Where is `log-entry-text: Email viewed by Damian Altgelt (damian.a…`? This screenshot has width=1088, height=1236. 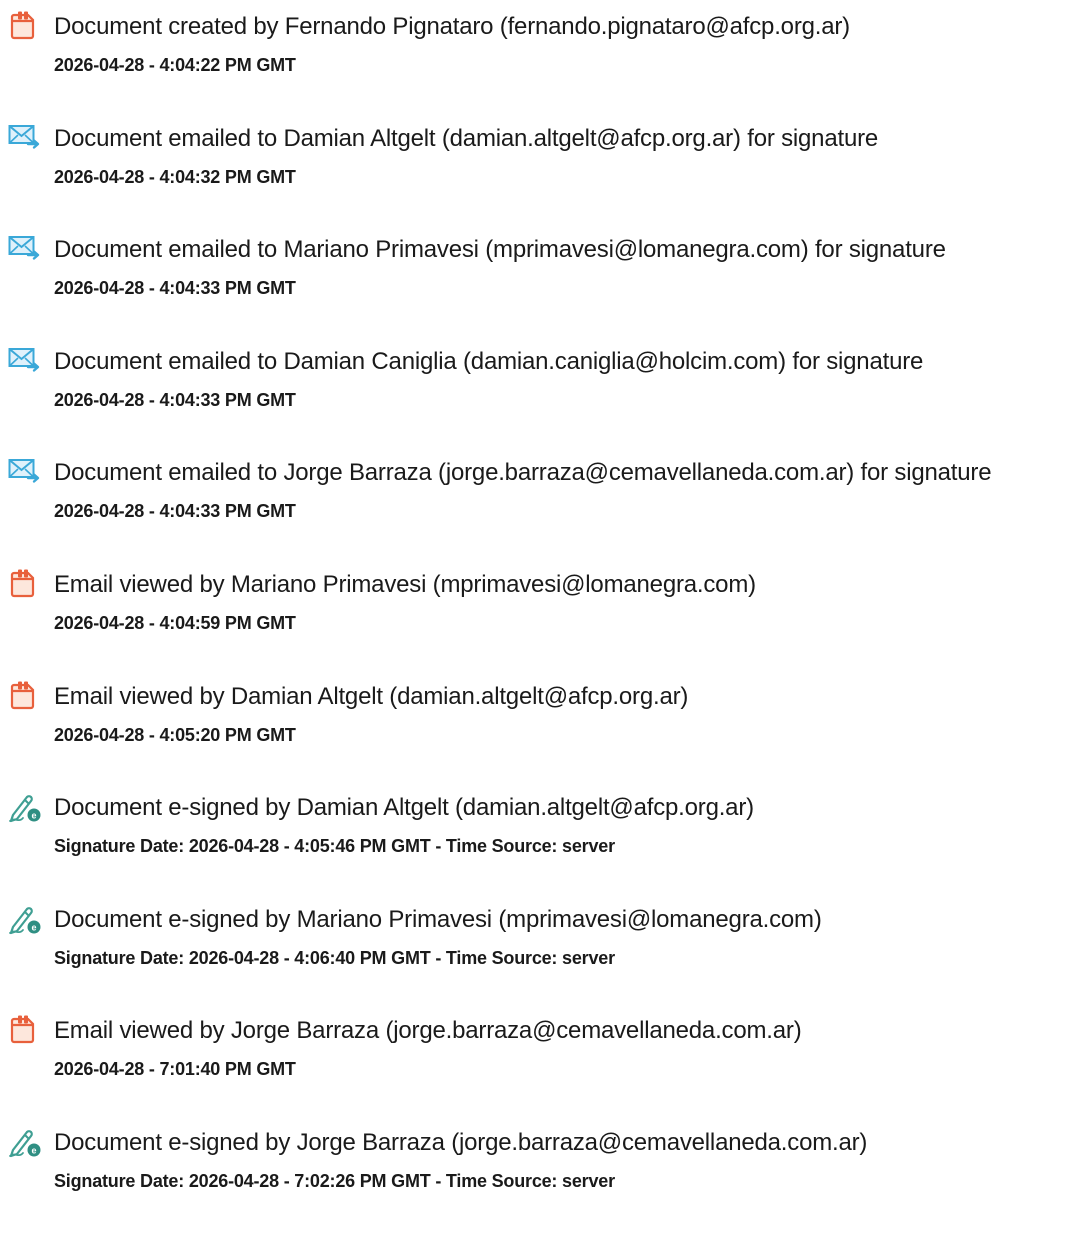
log-entry-text: Email viewed by Damian Altgelt (damian.a… is located at coordinates (371, 696).